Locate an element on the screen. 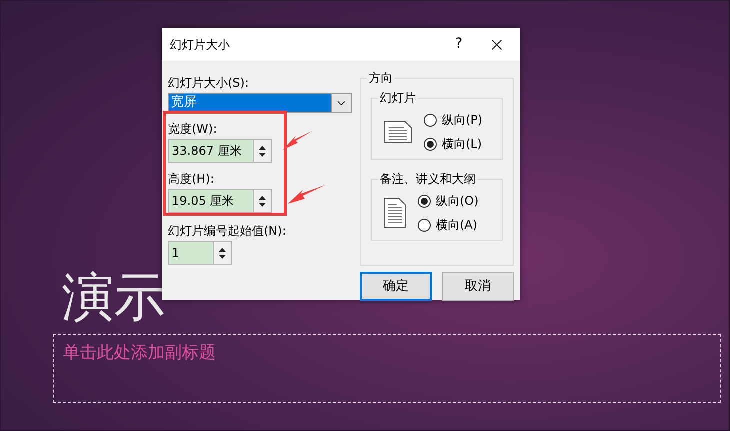 This screenshot has height=431, width=730. size-label: 幻灯片大小(S): is located at coordinates (209, 83).